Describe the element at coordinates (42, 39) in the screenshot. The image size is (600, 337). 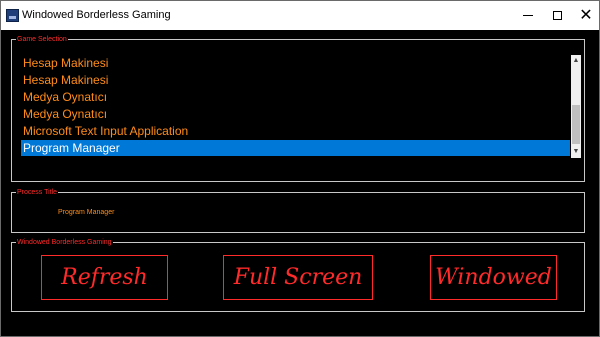
I see `game-selection-label: Game Selection` at that location.